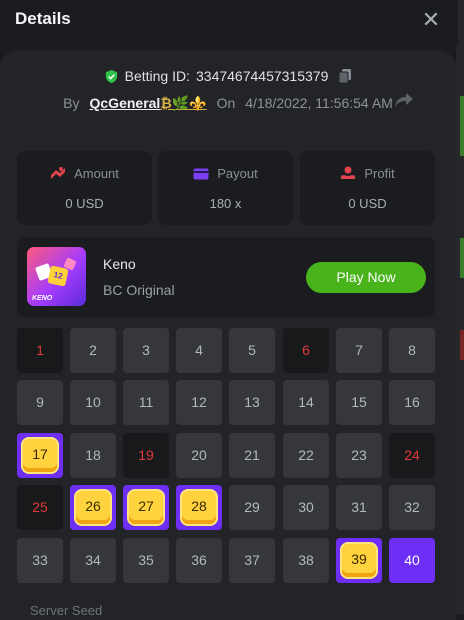  What do you see at coordinates (226, 277) in the screenshot?
I see `game-card: 12 KENO Keno BC Original Play Now` at bounding box center [226, 277].